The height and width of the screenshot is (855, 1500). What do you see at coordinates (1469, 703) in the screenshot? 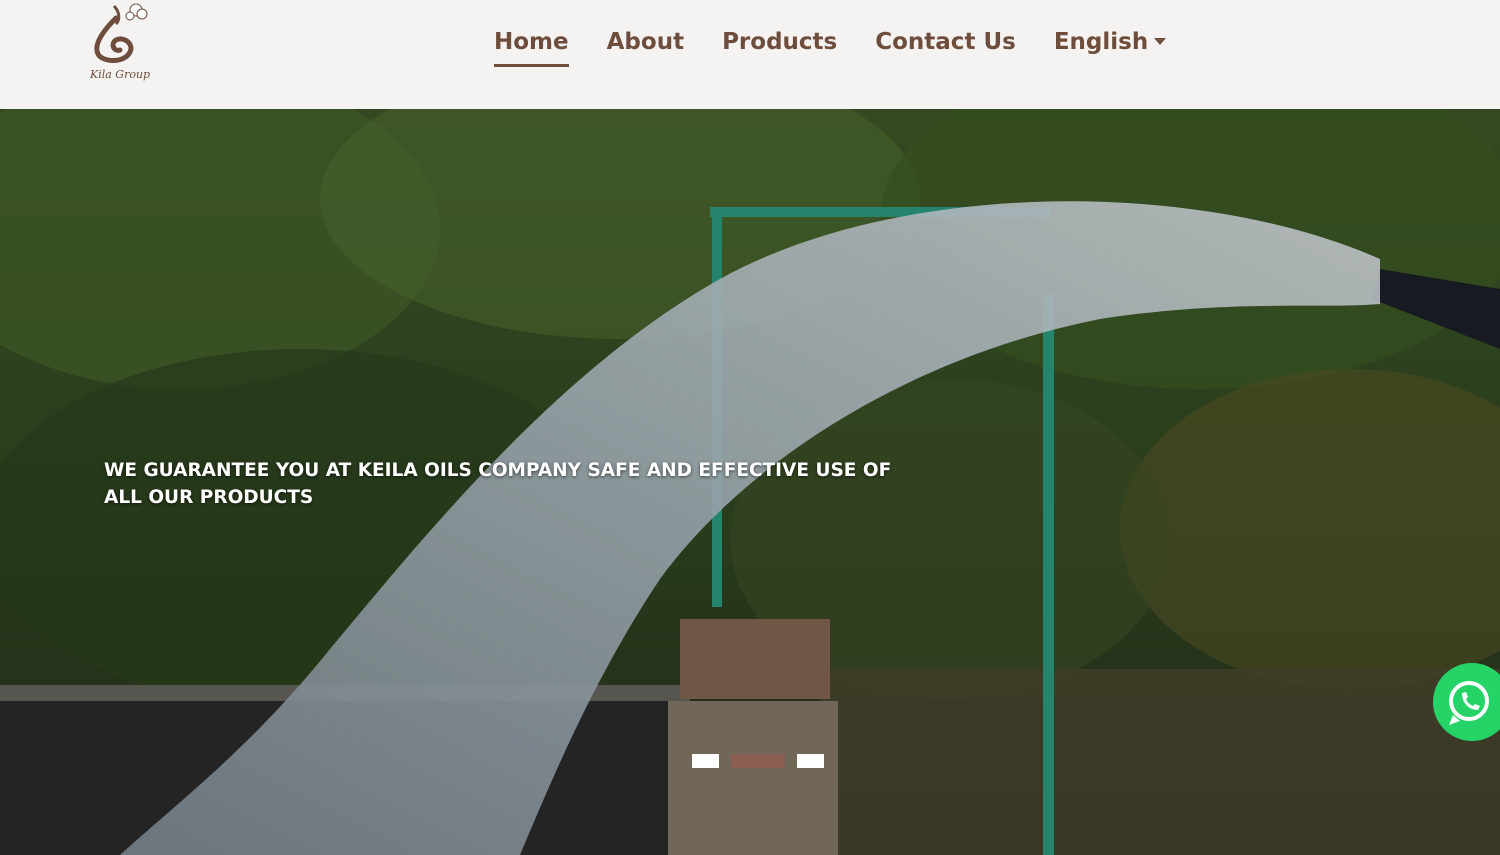
I see `whatsapp-icon` at bounding box center [1469, 703].